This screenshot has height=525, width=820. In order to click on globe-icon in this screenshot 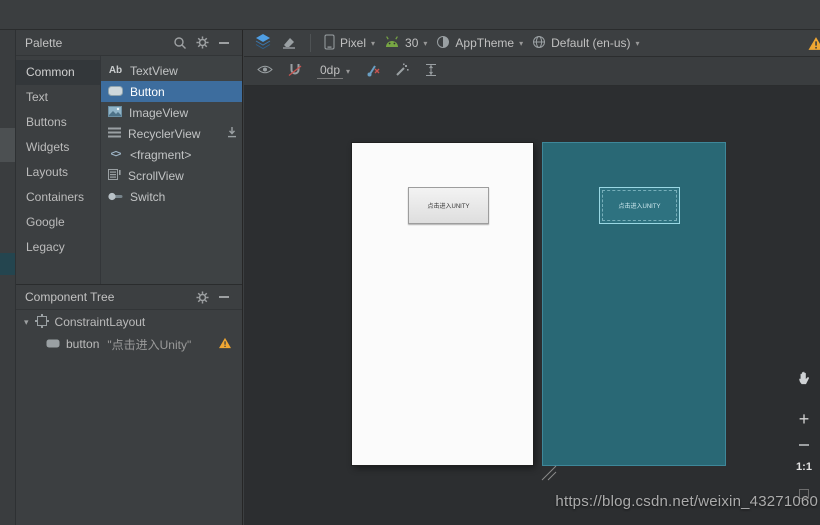, I will do `click(539, 43)`.